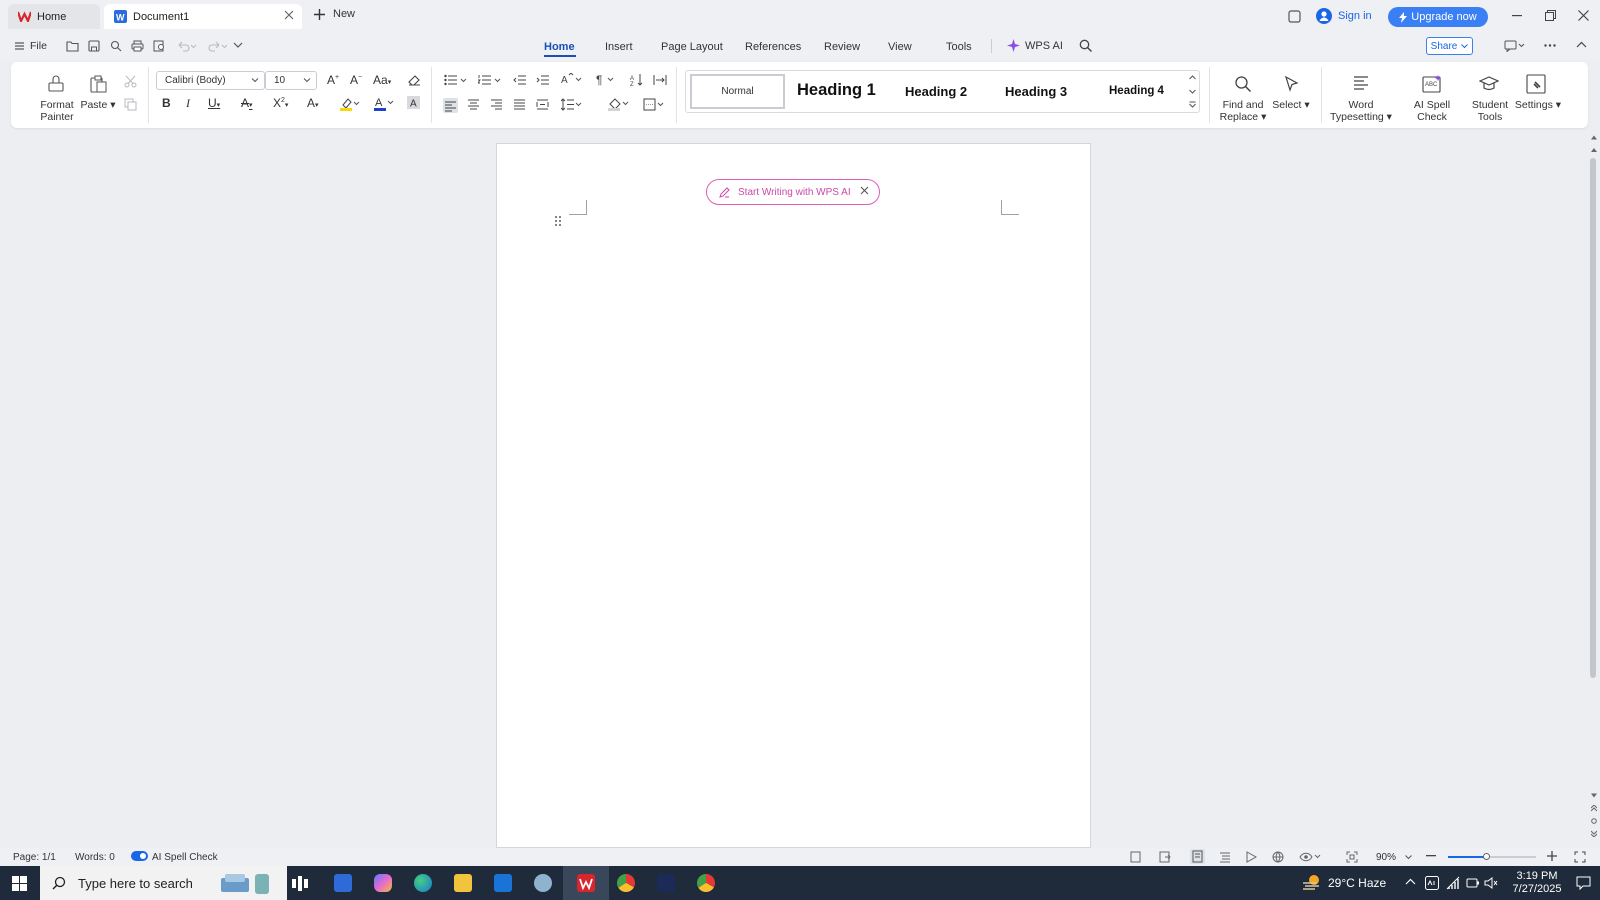  Describe the element at coordinates (1243, 111) in the screenshot. I see `find-replace-button: Find and Replace ▾` at that location.